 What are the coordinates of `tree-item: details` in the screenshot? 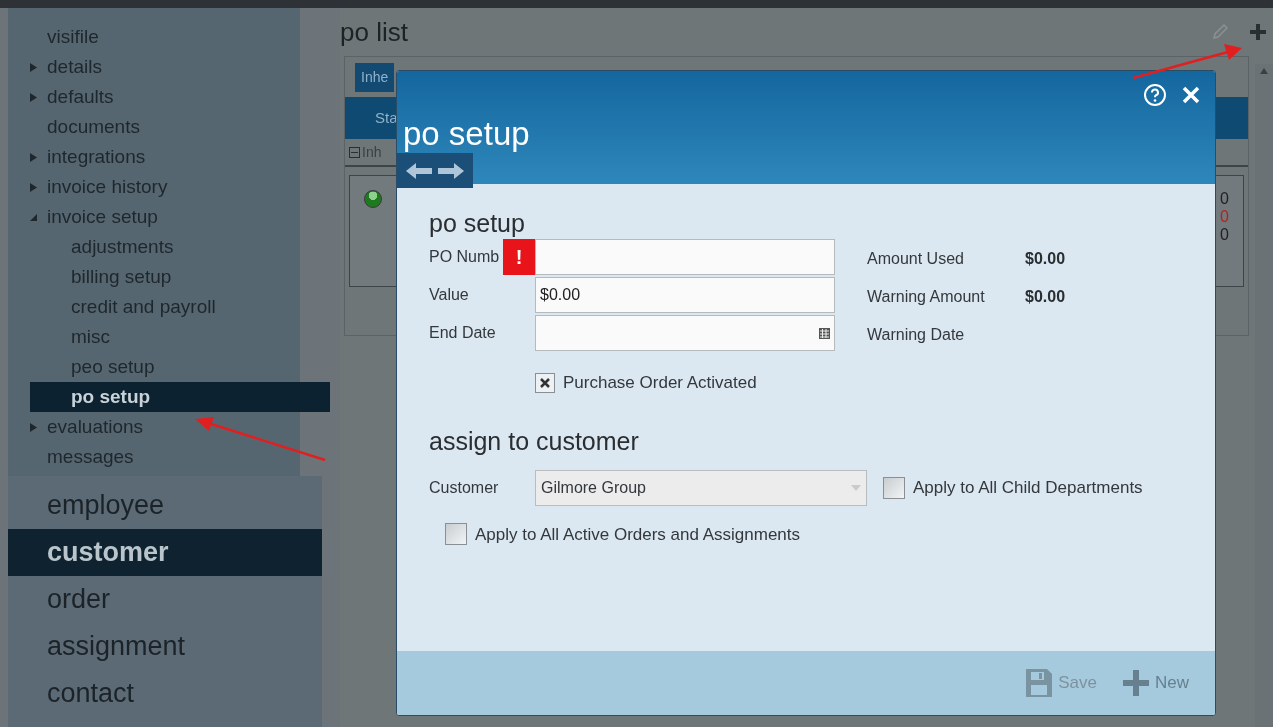 It's located at (154, 67).